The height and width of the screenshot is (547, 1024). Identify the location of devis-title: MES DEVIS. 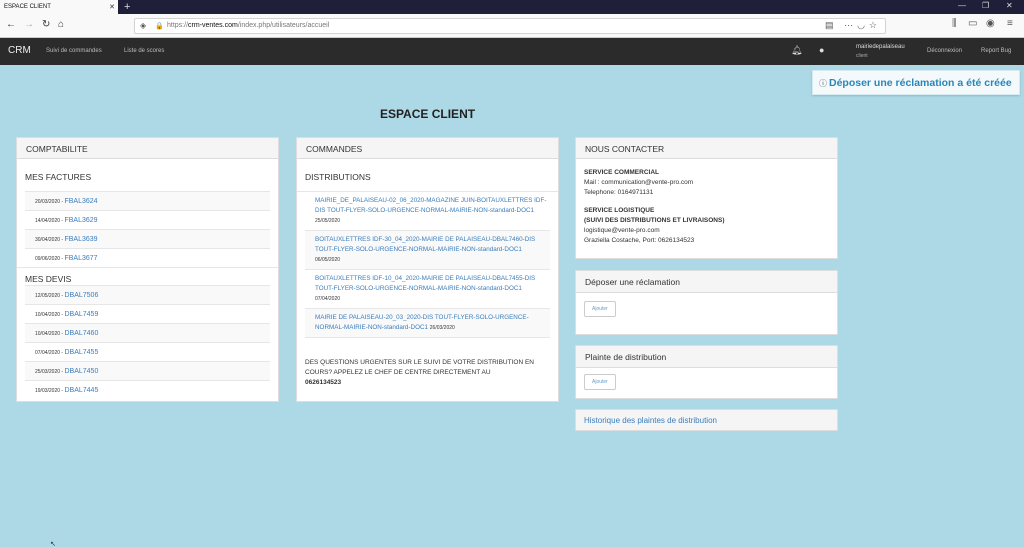
(147, 276).